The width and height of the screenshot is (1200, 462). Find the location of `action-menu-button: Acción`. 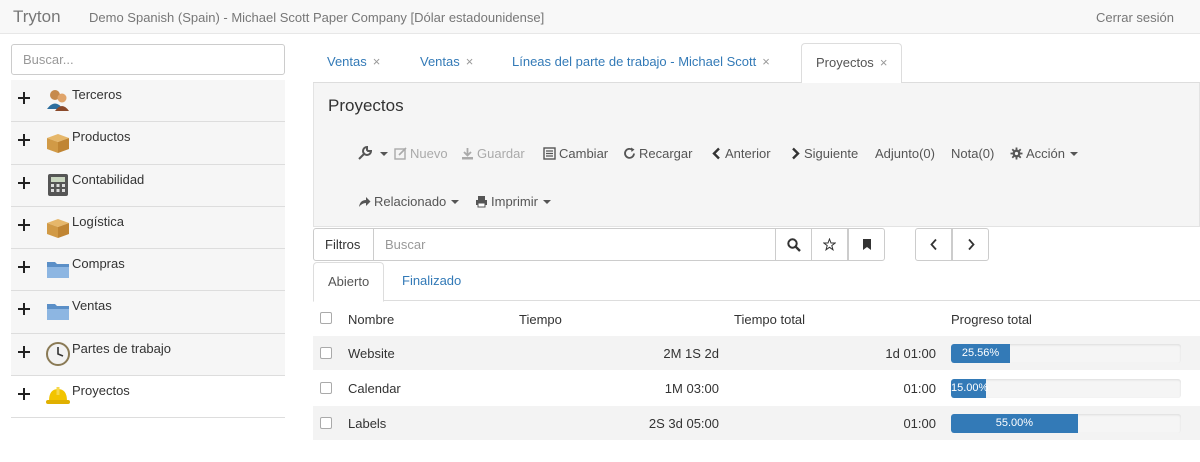

action-menu-button: Acción is located at coordinates (1044, 153).